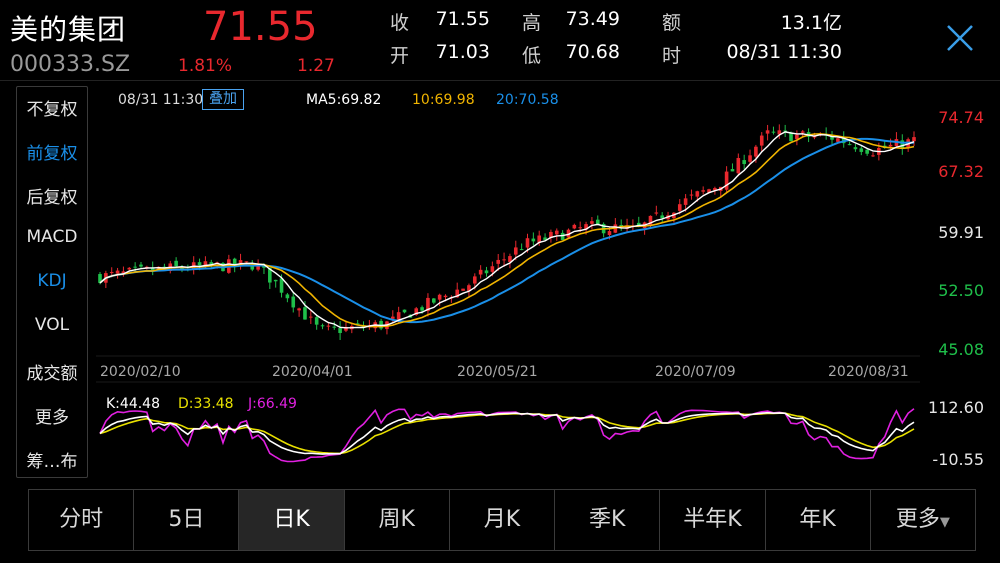  I want to click on tab-5-day: 5日, so click(187, 520).